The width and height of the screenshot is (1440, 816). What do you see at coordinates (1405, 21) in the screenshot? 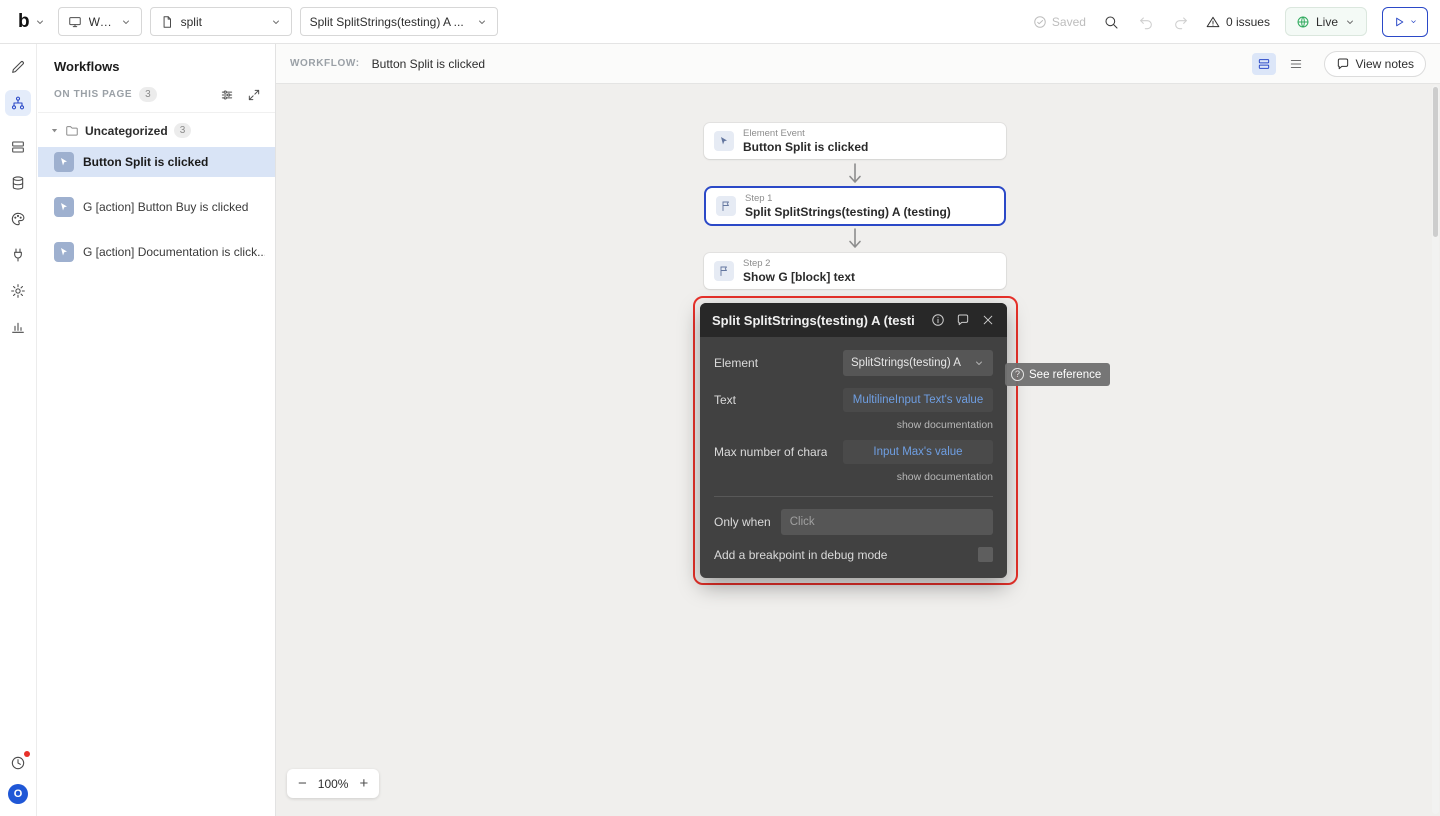
I see `preview-button` at bounding box center [1405, 21].